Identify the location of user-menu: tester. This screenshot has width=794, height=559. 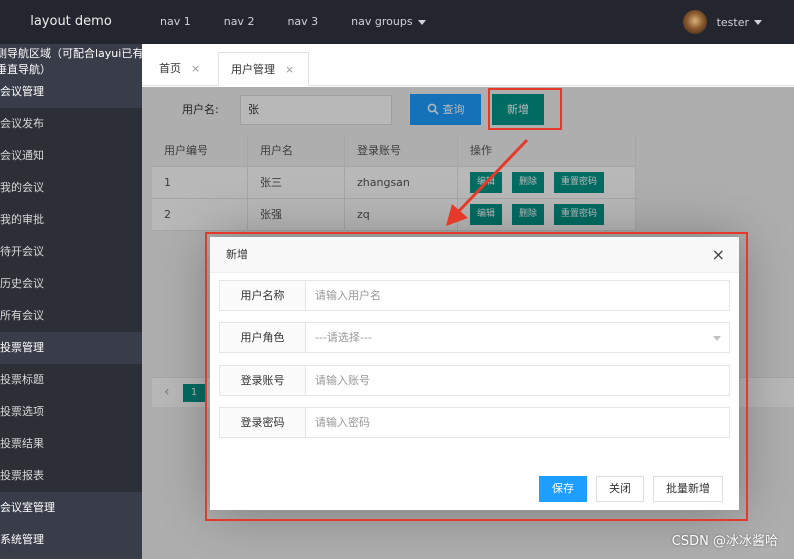
(722, 22).